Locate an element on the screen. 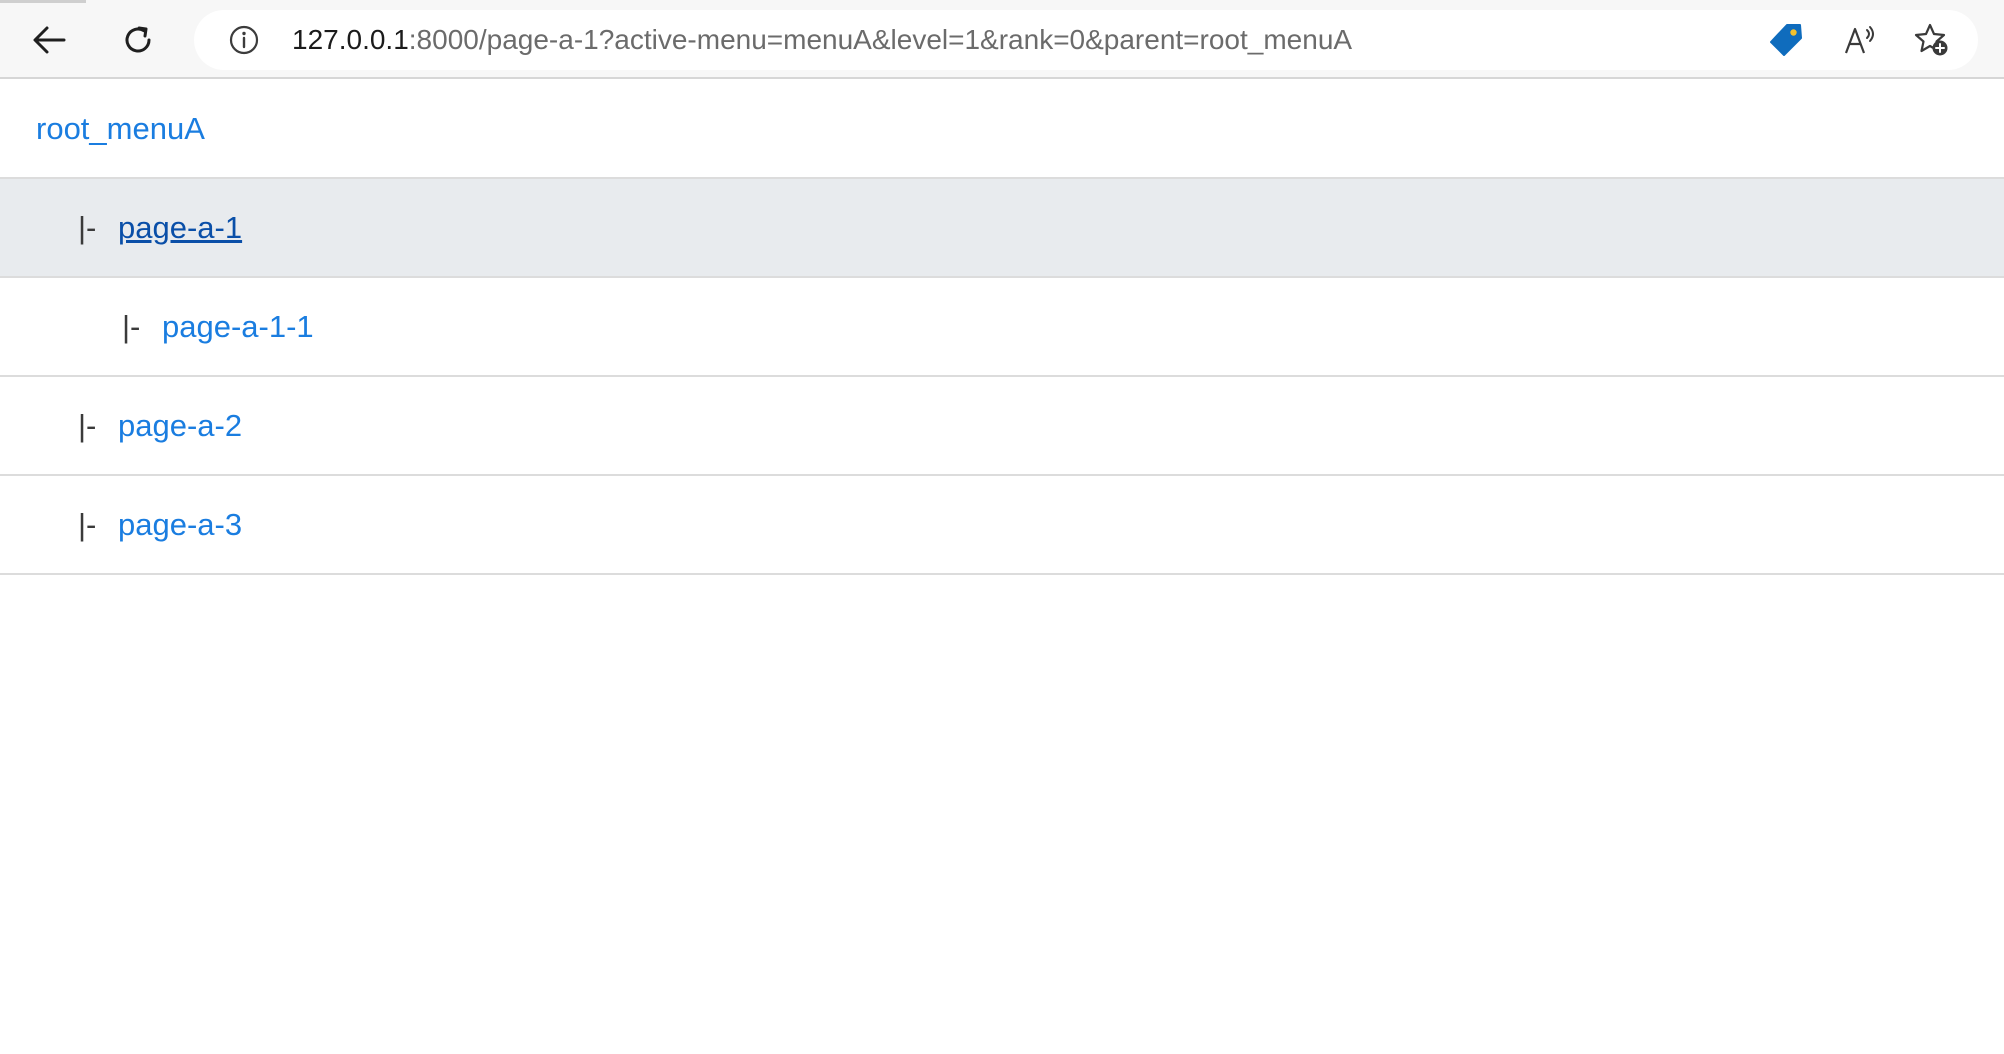  read-aloud-icon is located at coordinates (1859, 40).